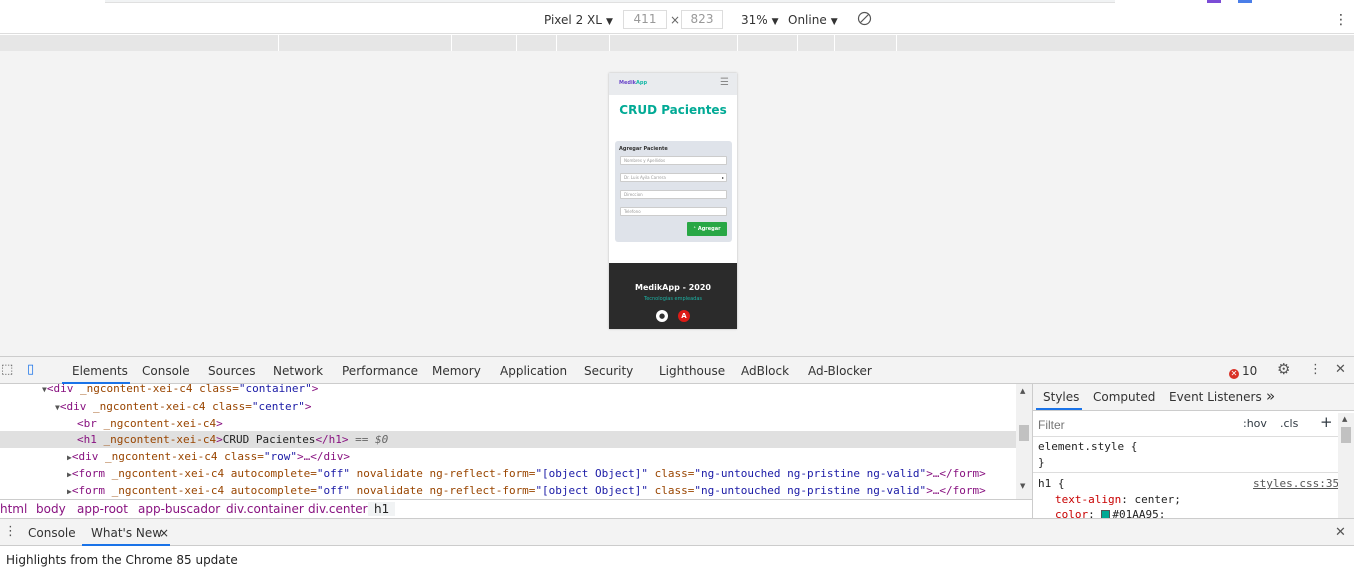 The width and height of the screenshot is (1354, 579). Describe the element at coordinates (677, 43) in the screenshot. I see `media-query-ruler` at that location.